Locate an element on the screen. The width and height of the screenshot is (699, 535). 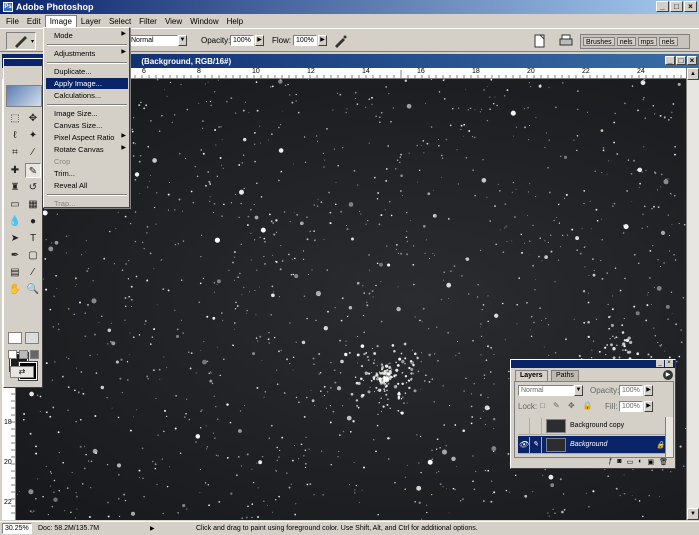
slice-tool-icon: ∕ is located at coordinates (33, 152).